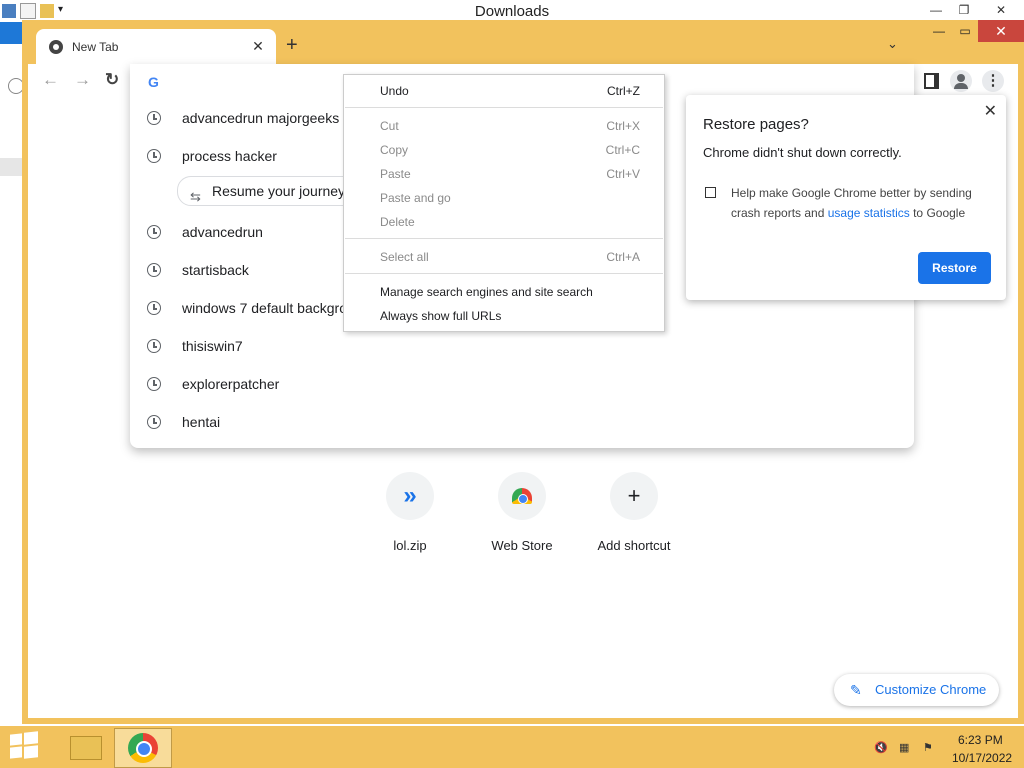 This screenshot has height=768, width=1024. Describe the element at coordinates (936, 10) in the screenshot. I see `explorer-minimize-button: —` at that location.